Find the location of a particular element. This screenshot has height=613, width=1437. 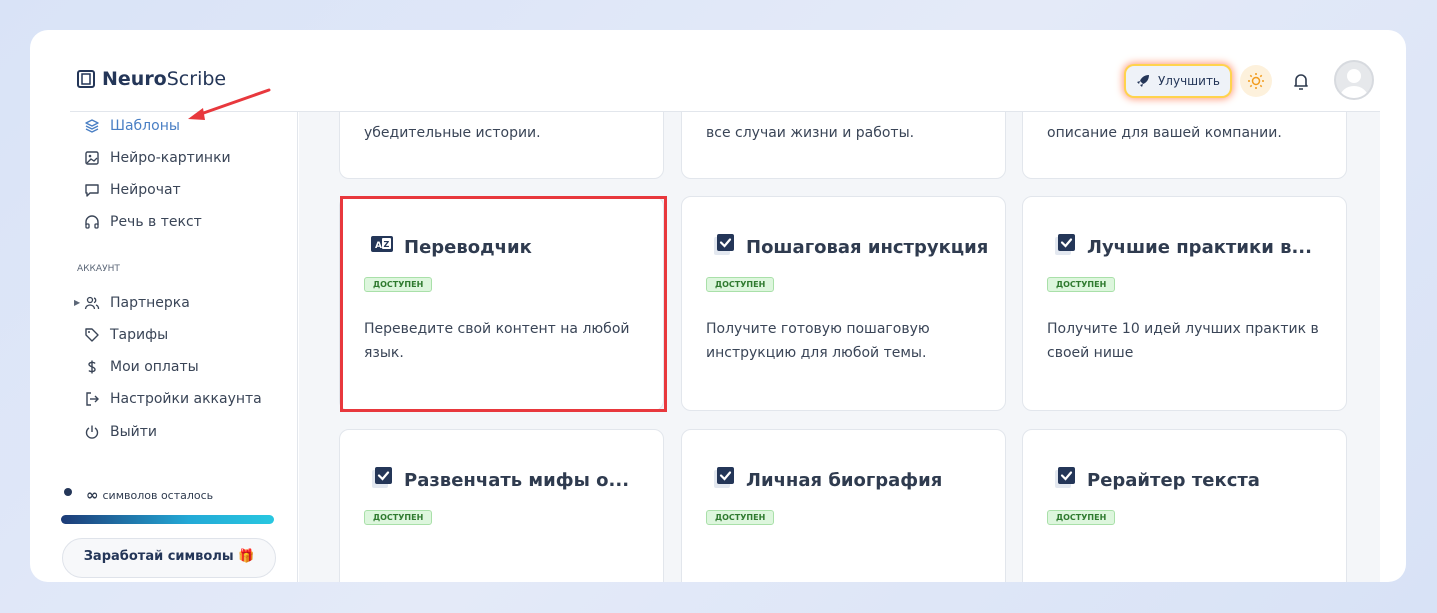

sidebar-item-label: Мои оплаты is located at coordinates (154, 367).